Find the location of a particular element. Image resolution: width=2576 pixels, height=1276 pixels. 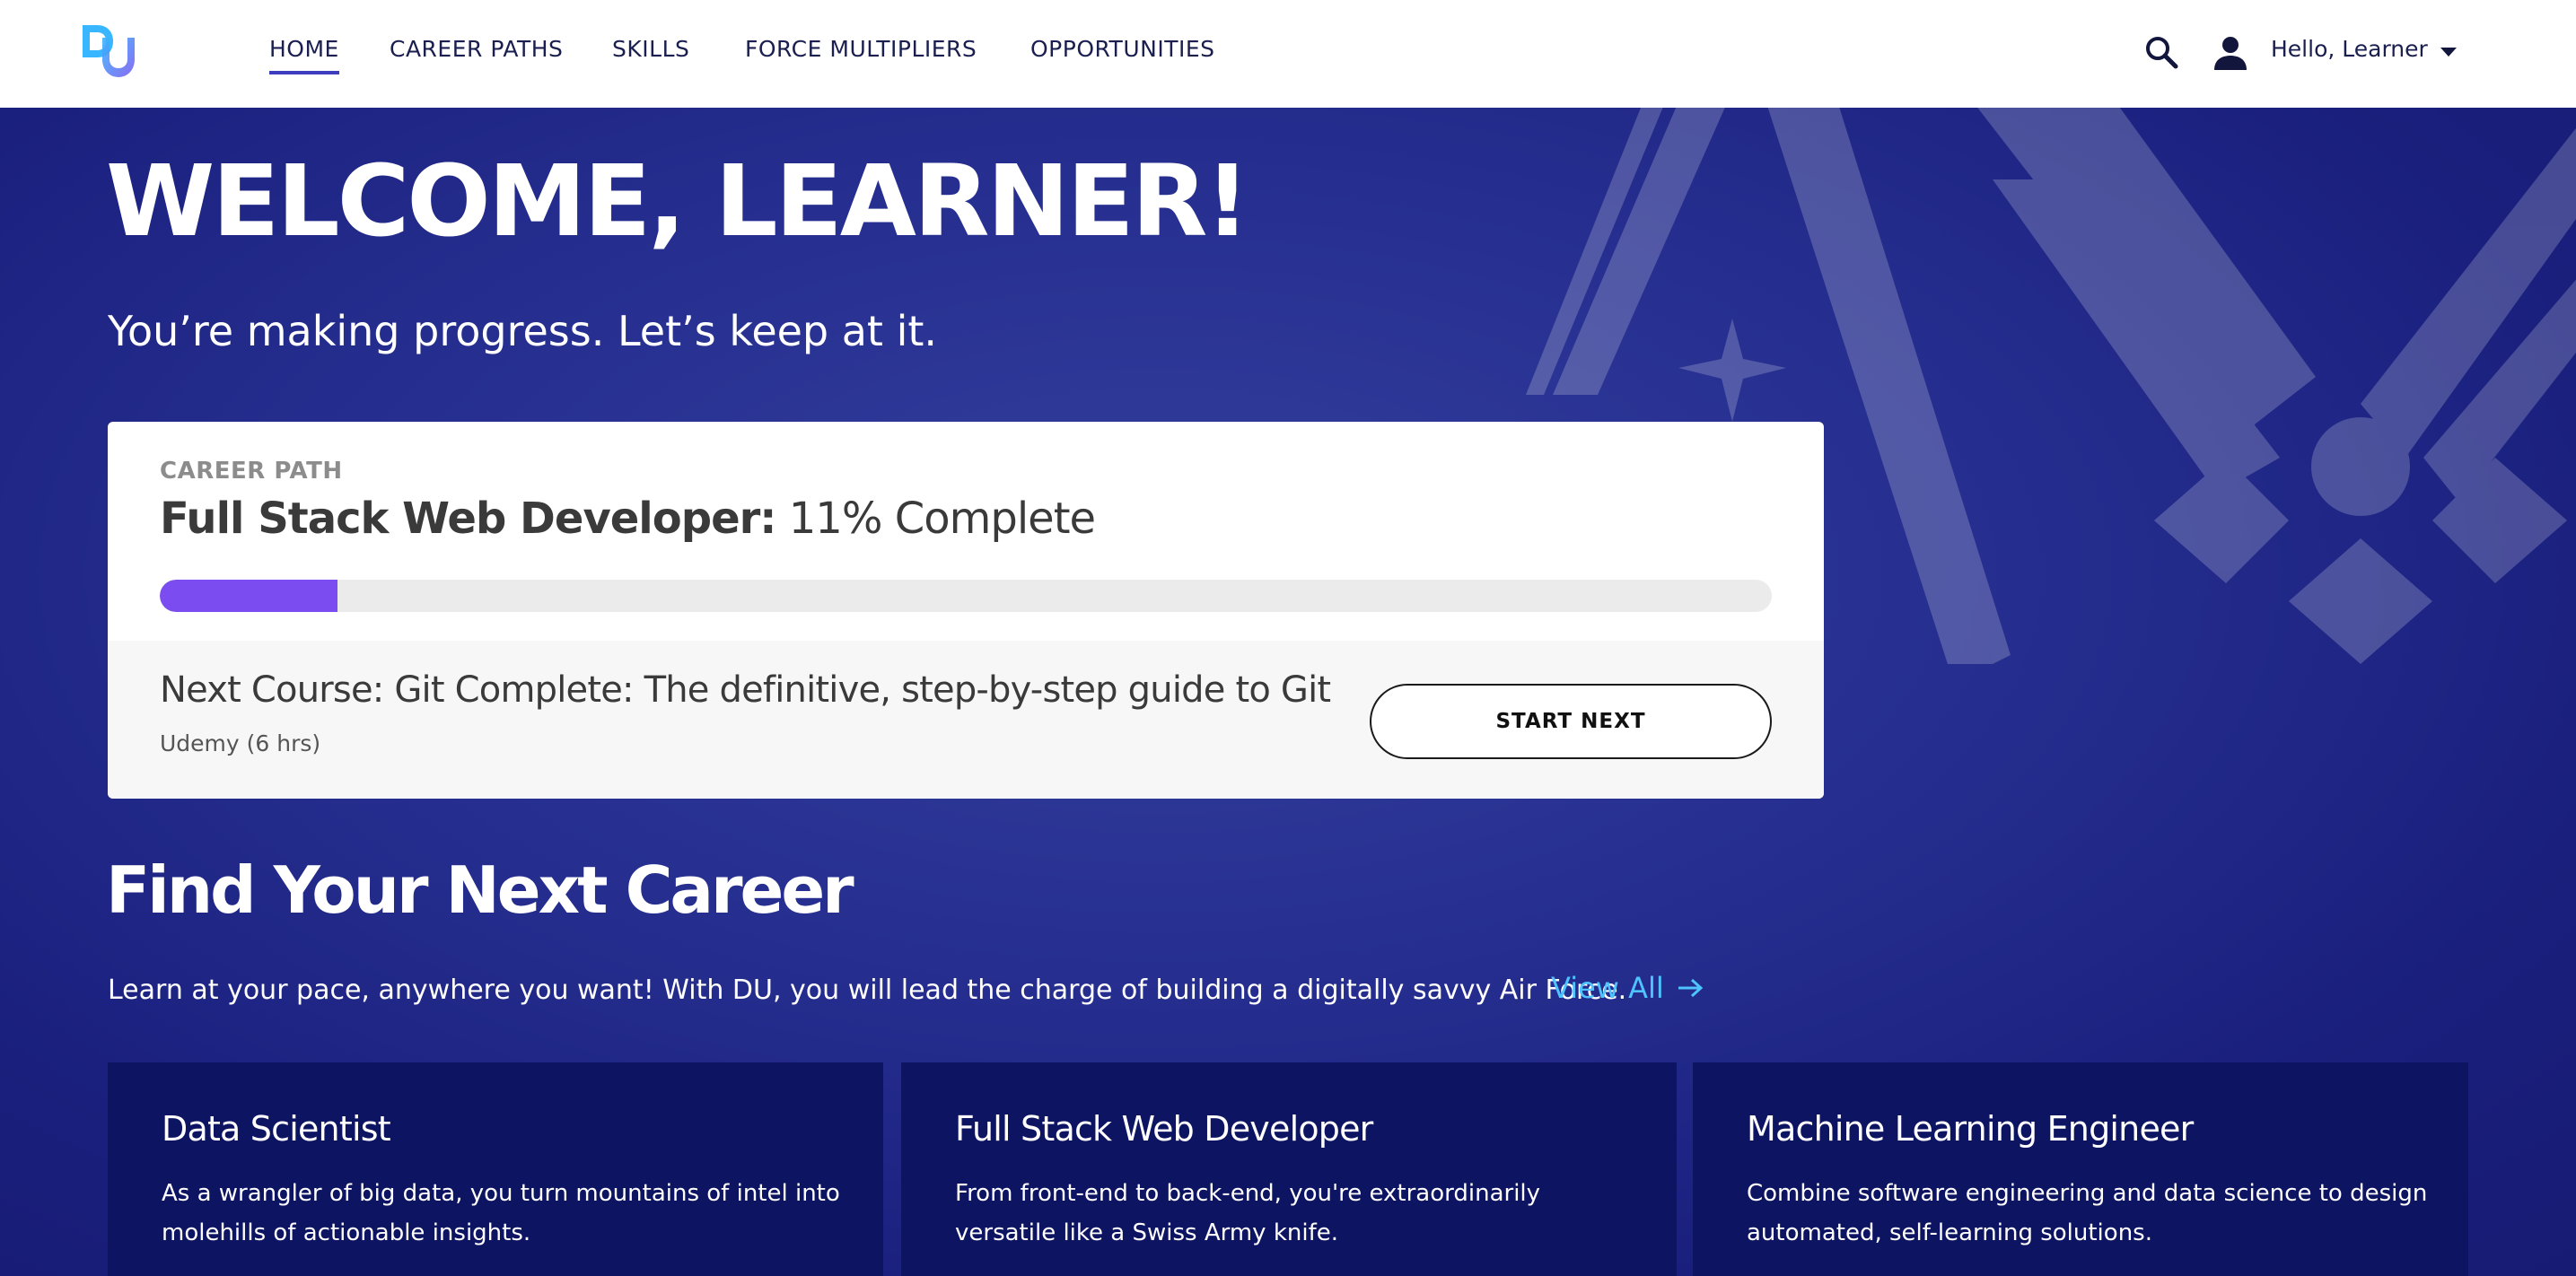

find-career-title: Find Your Next Career is located at coordinates (480, 890).